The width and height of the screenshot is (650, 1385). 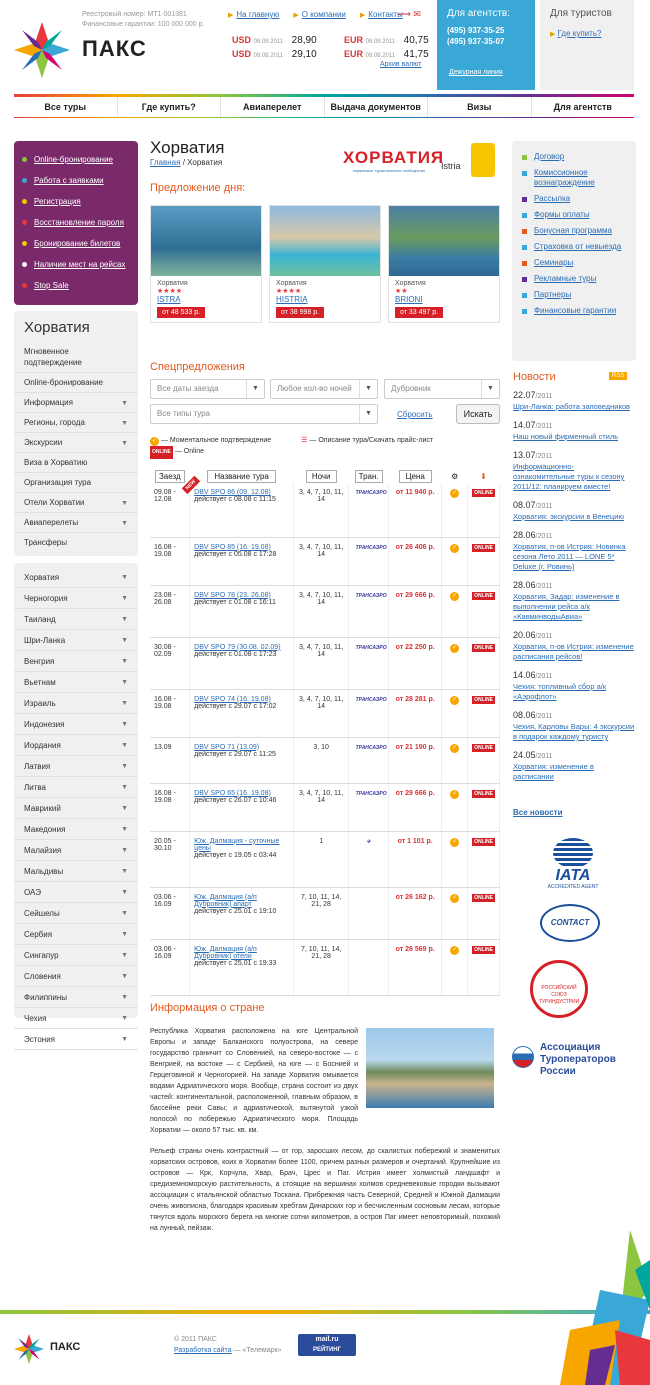 I want to click on submenu-item: Отели Хорватии ▼, so click(x=76, y=503).